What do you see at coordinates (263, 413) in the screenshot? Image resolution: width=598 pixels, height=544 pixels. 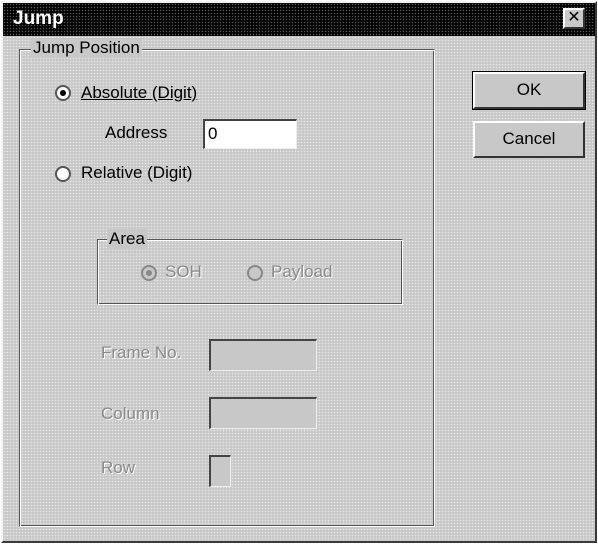 I see `column-input` at bounding box center [263, 413].